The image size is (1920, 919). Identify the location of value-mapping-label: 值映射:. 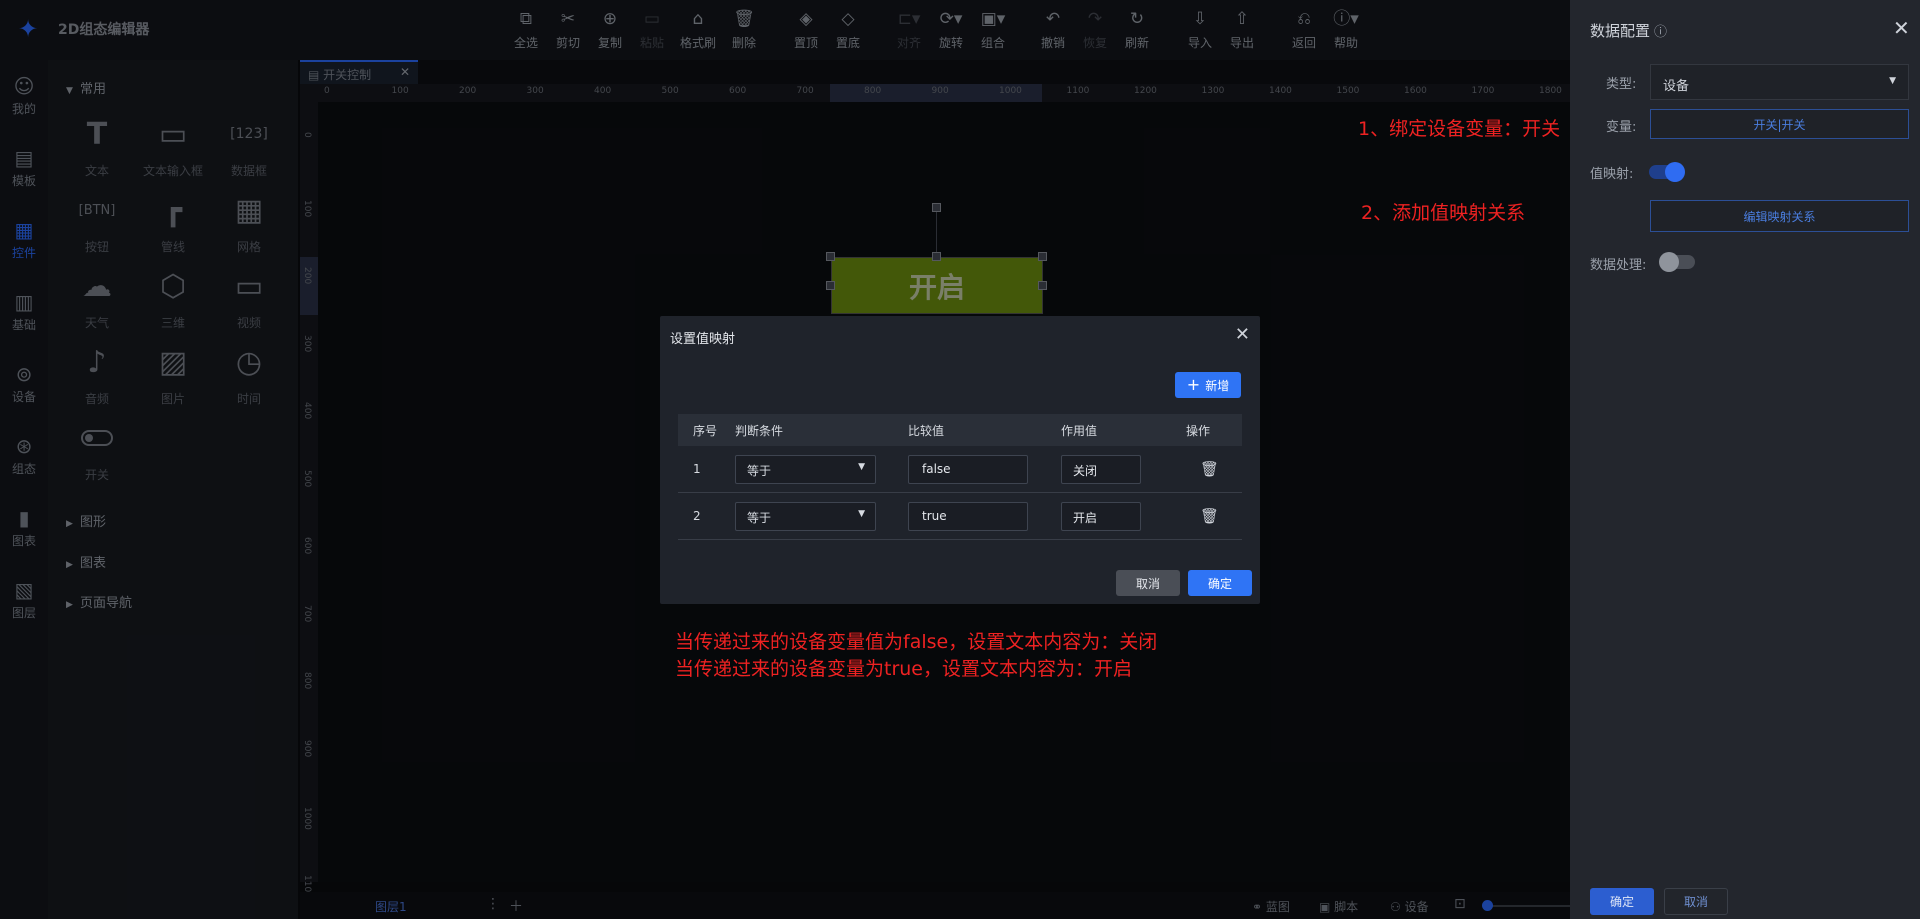
(1612, 174).